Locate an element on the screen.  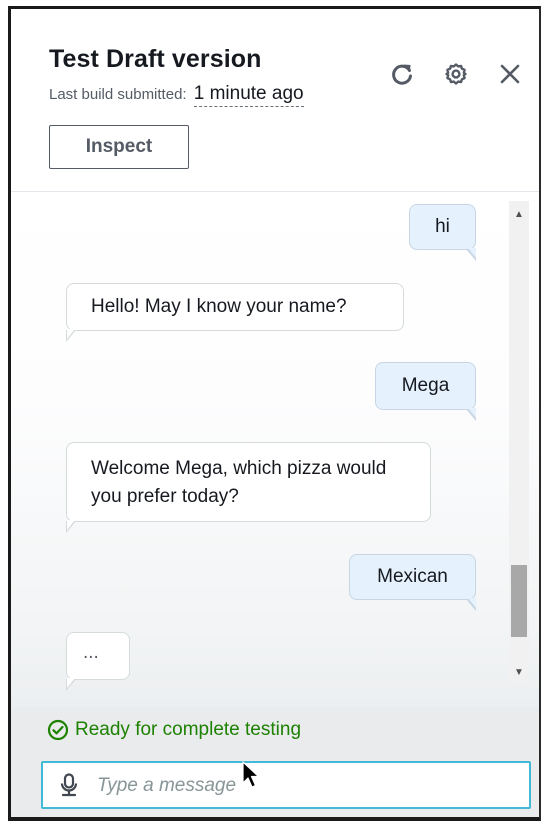
refresh-button is located at coordinates (402, 74).